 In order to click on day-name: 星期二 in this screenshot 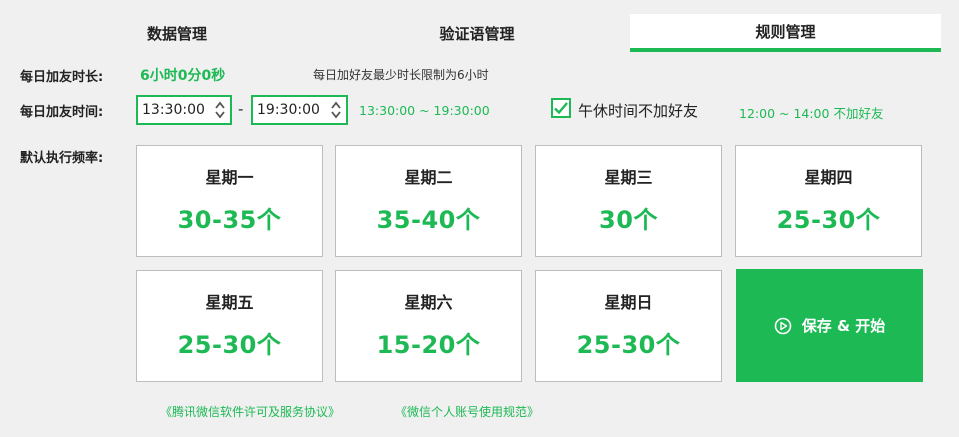, I will do `click(428, 177)`.